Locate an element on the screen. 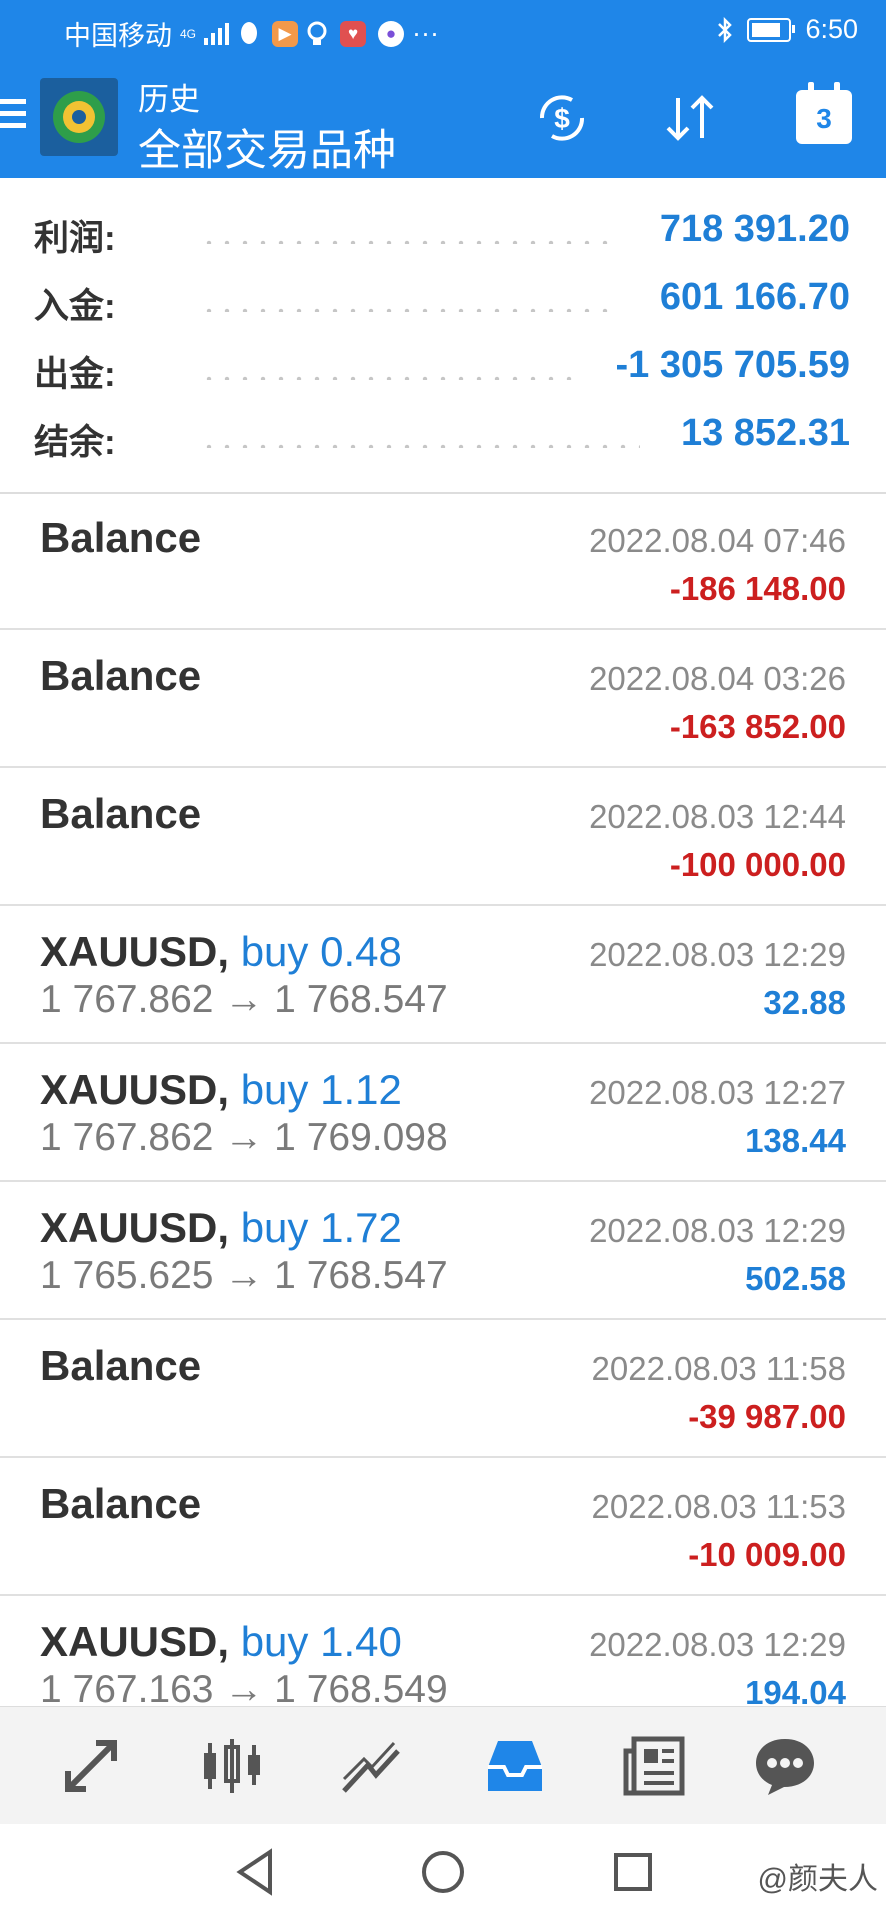 The width and height of the screenshot is (886, 1920). currency-exchange-icon: $ is located at coordinates (562, 118).